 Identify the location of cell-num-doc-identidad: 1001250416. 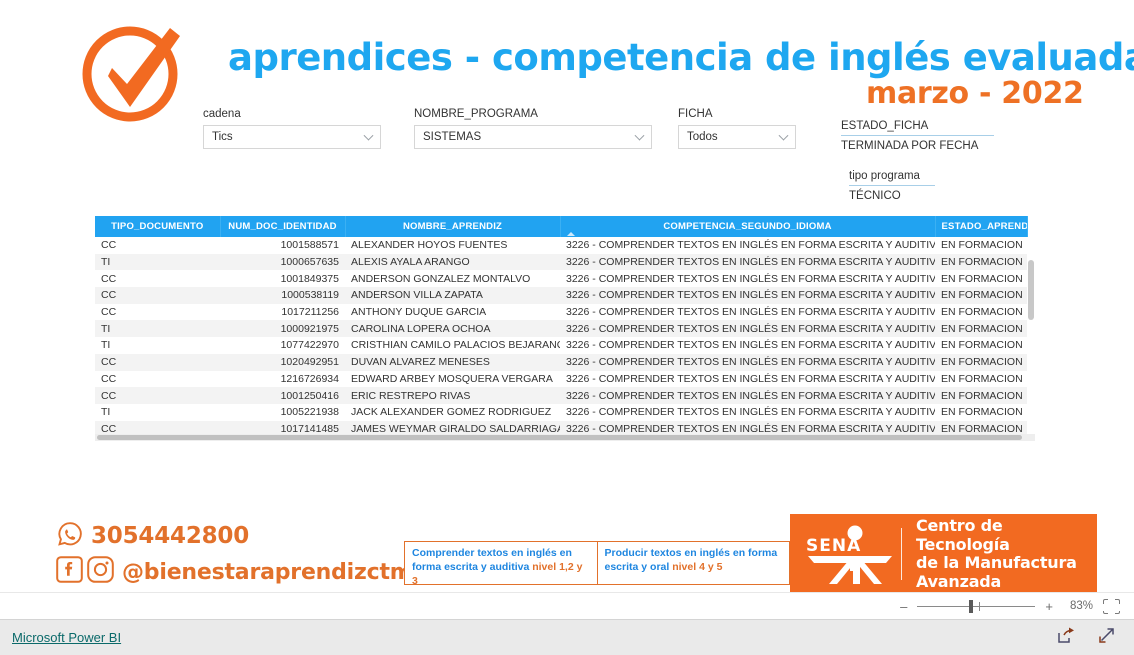
(282, 395).